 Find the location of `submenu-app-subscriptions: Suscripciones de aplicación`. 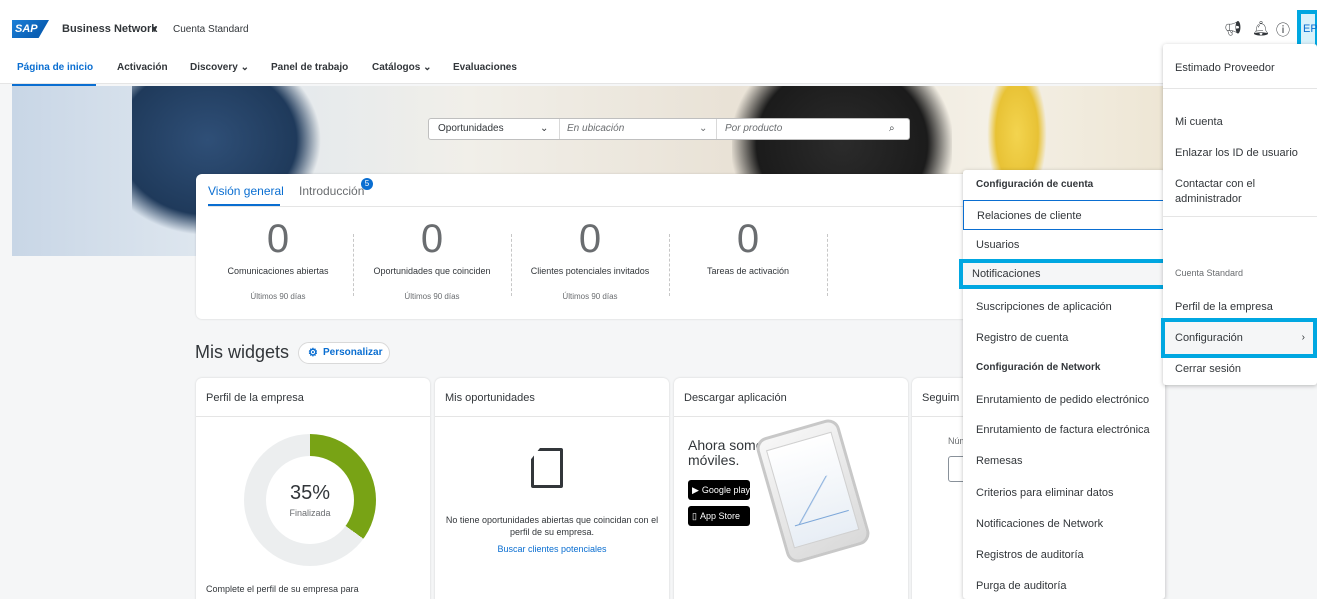

submenu-app-subscriptions: Suscripciones de aplicación is located at coordinates (1064, 307).